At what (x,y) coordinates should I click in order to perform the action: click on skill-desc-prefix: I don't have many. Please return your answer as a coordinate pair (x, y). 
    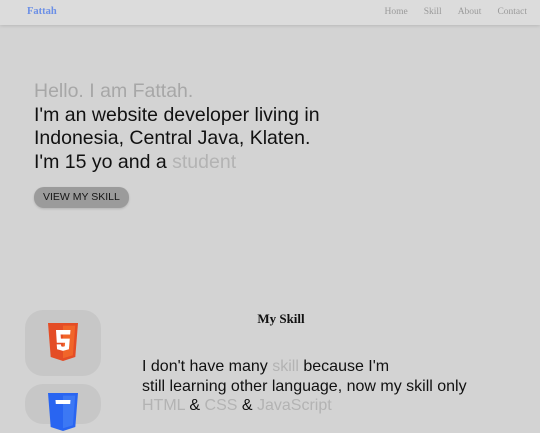
    Looking at the image, I should click on (207, 366).